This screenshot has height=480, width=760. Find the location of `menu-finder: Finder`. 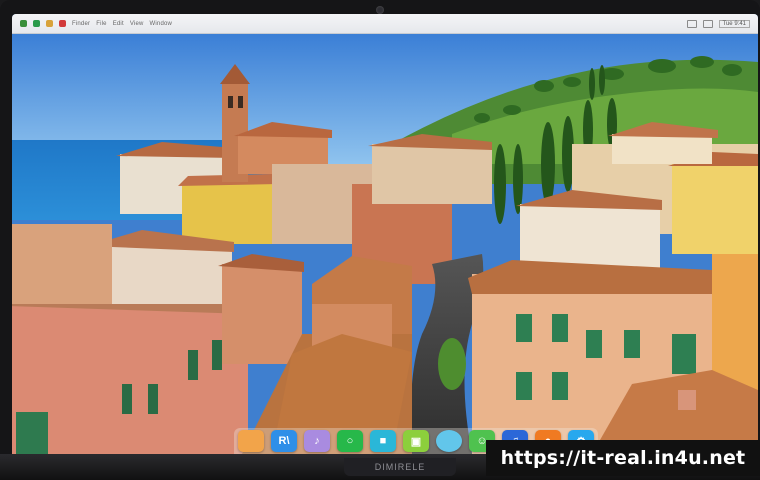

menu-finder: Finder is located at coordinates (81, 24).